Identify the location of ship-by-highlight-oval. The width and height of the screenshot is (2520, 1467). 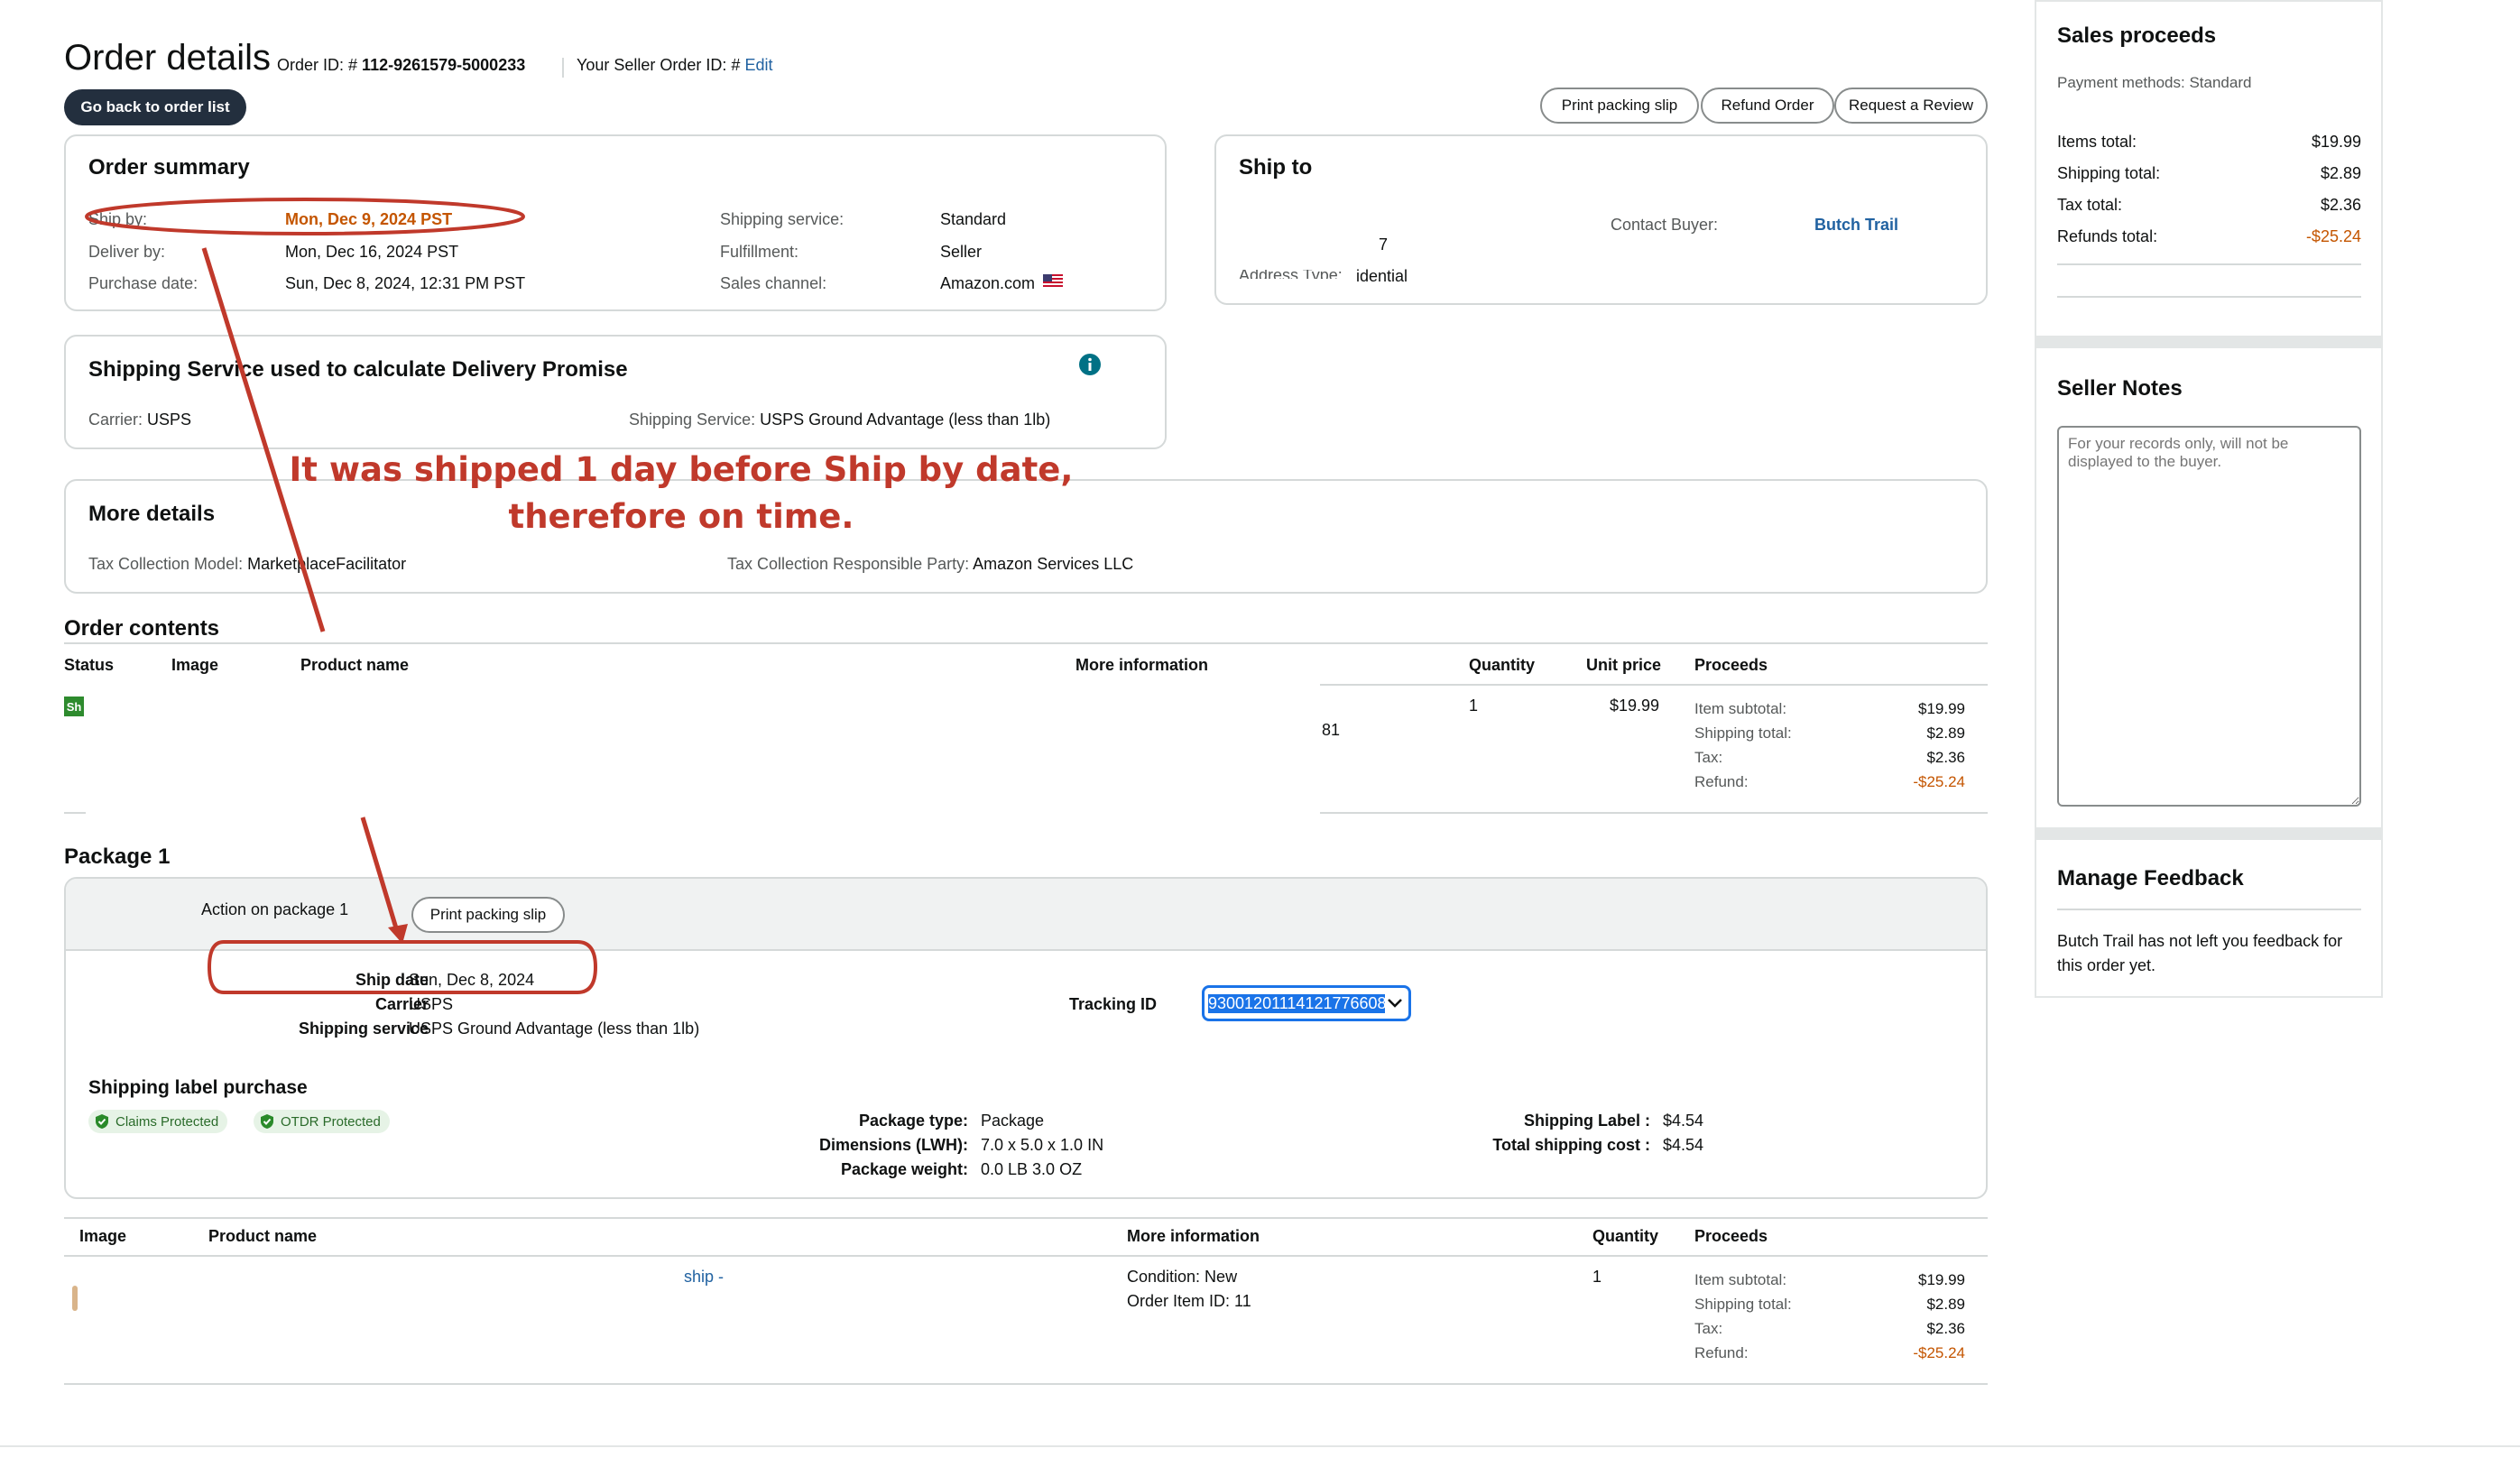
(305, 216).